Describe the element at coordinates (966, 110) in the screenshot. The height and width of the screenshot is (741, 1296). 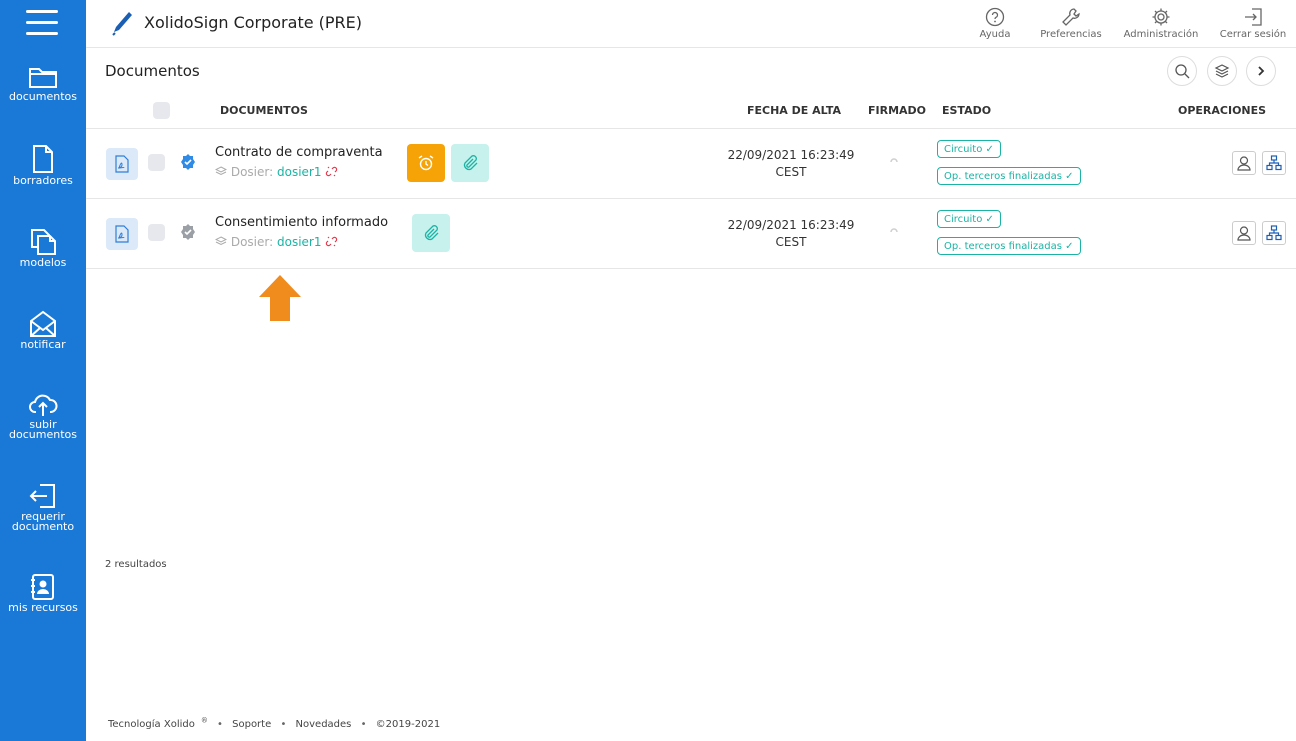
I see `column-header-estado: ESTADO` at that location.